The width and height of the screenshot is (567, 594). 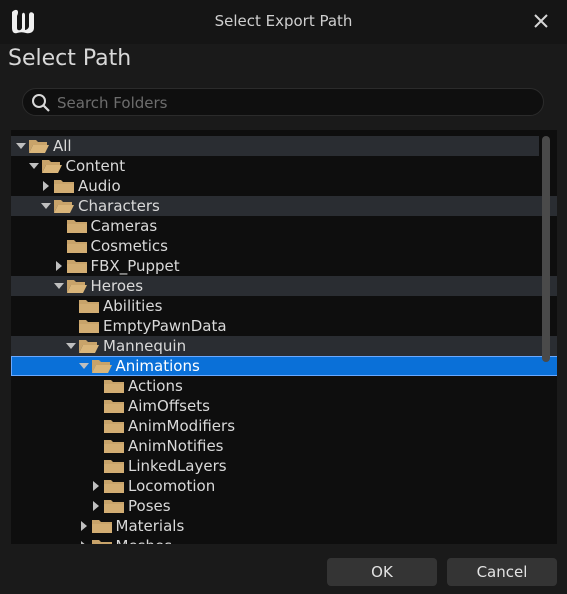 I want to click on tree-row: AnimModifiers, so click(x=284, y=426).